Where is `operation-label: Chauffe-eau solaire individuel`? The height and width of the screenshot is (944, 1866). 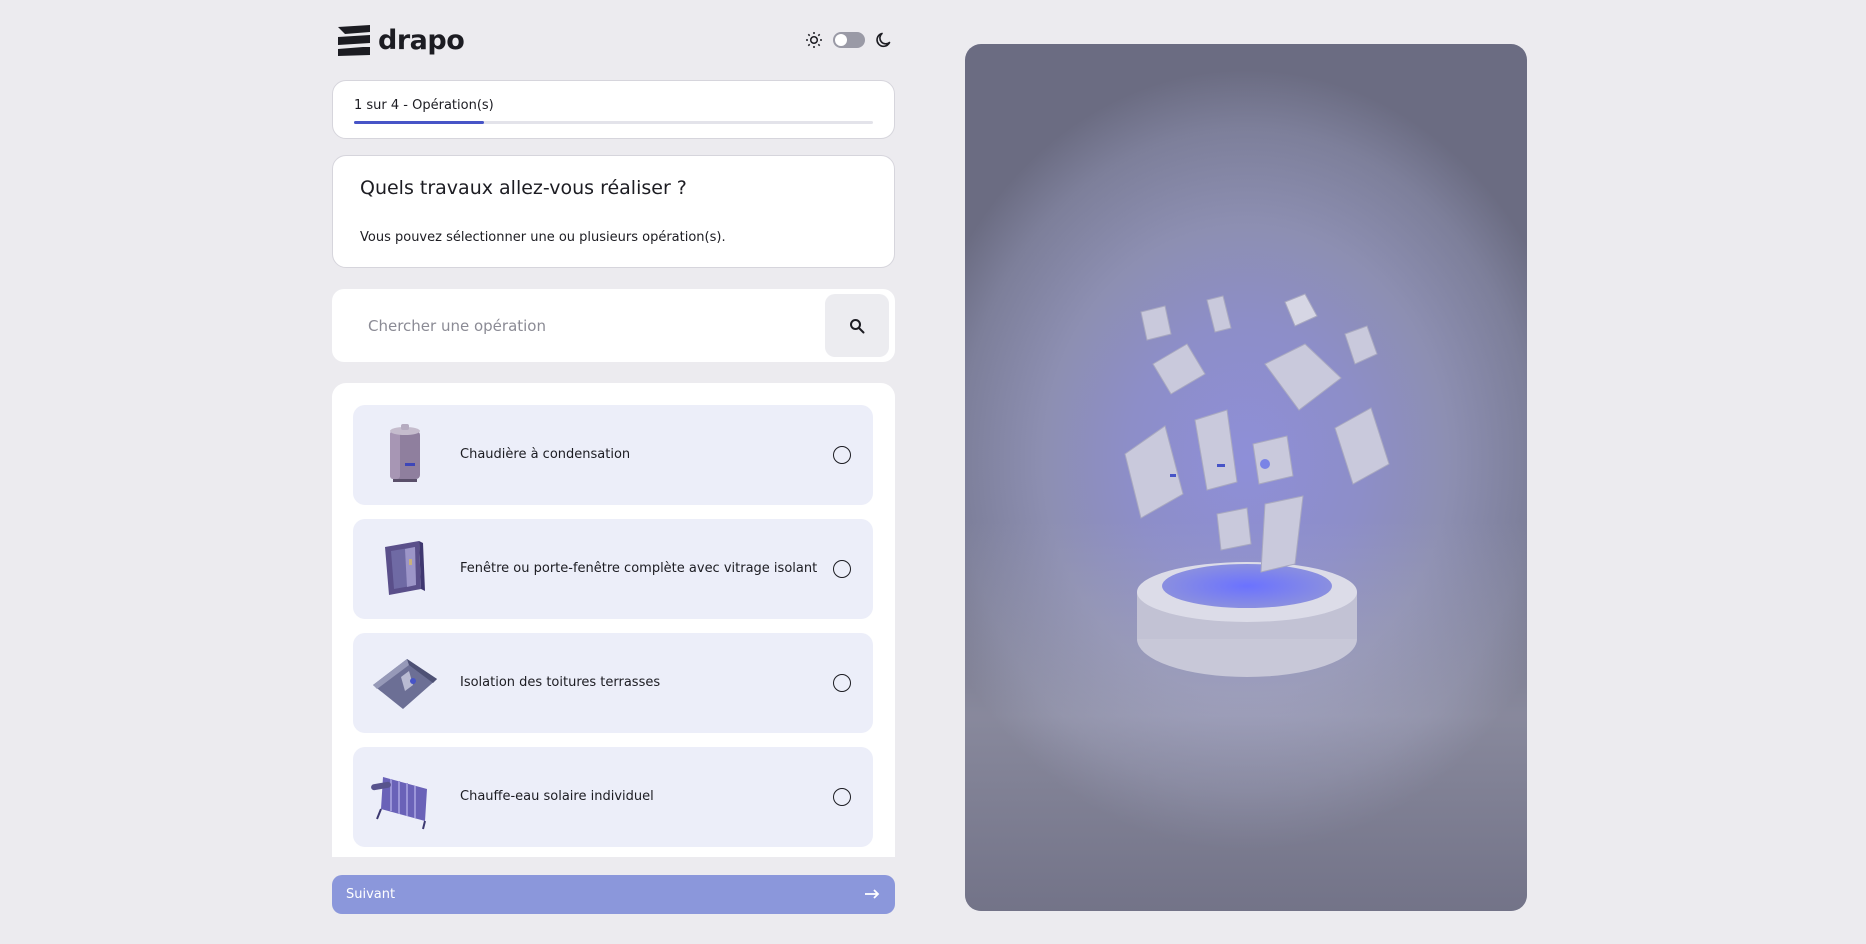 operation-label: Chauffe-eau solaire individuel is located at coordinates (557, 796).